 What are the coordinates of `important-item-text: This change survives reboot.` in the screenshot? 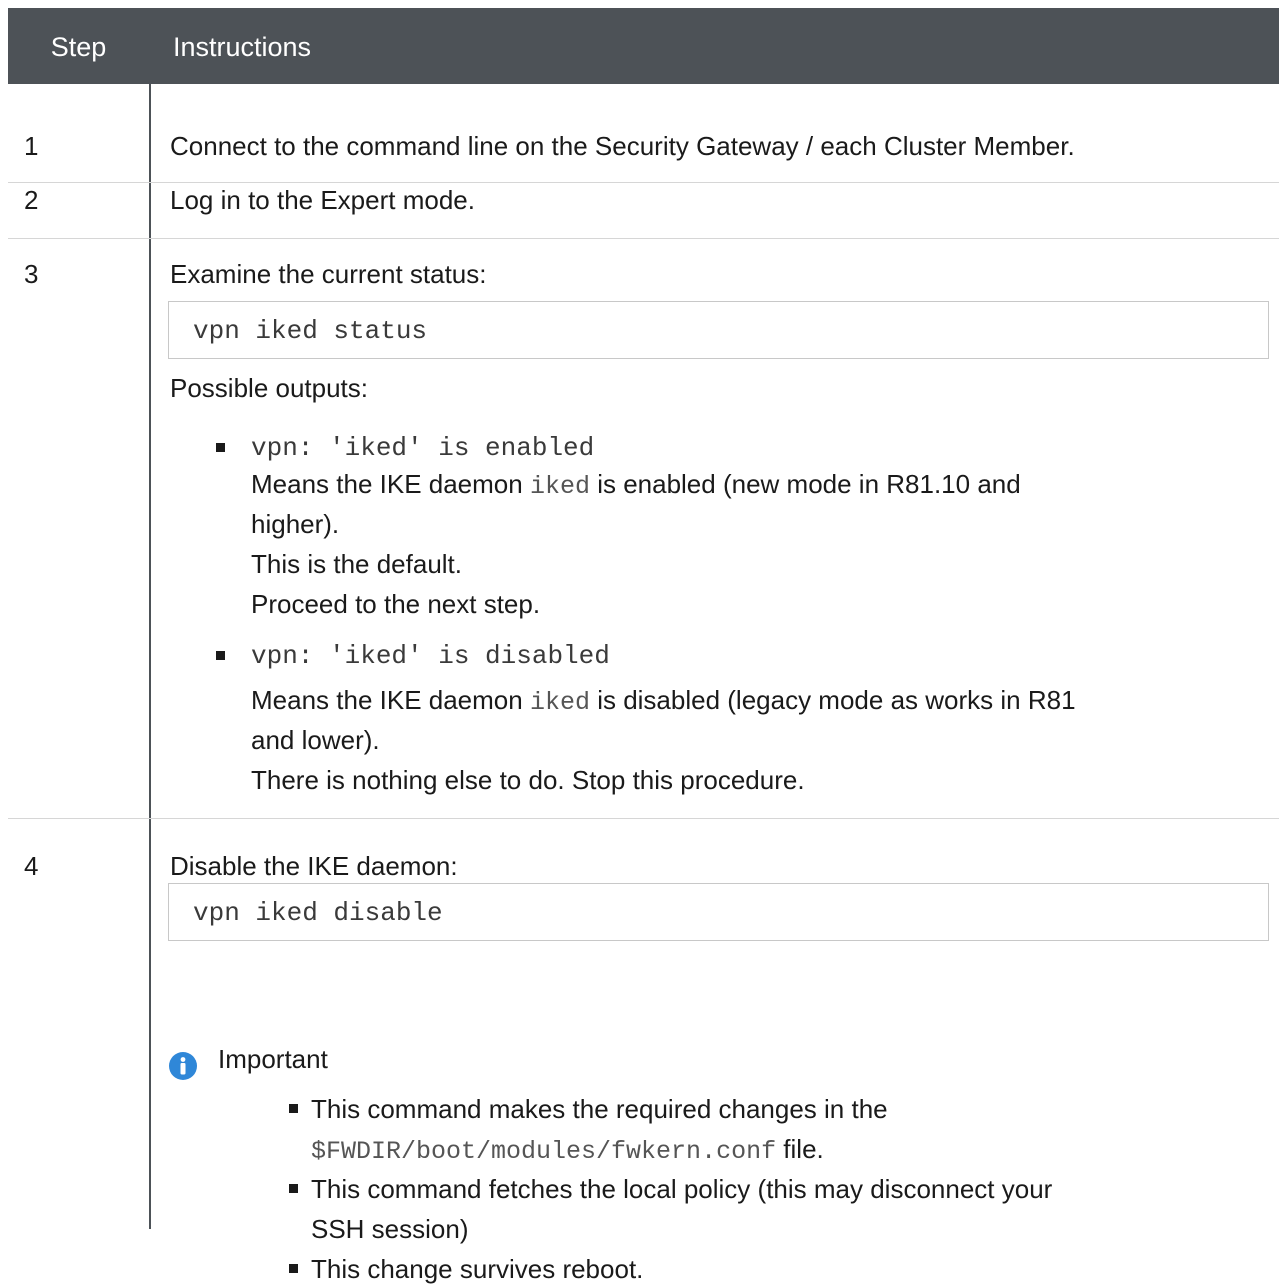 It's located at (477, 1269).